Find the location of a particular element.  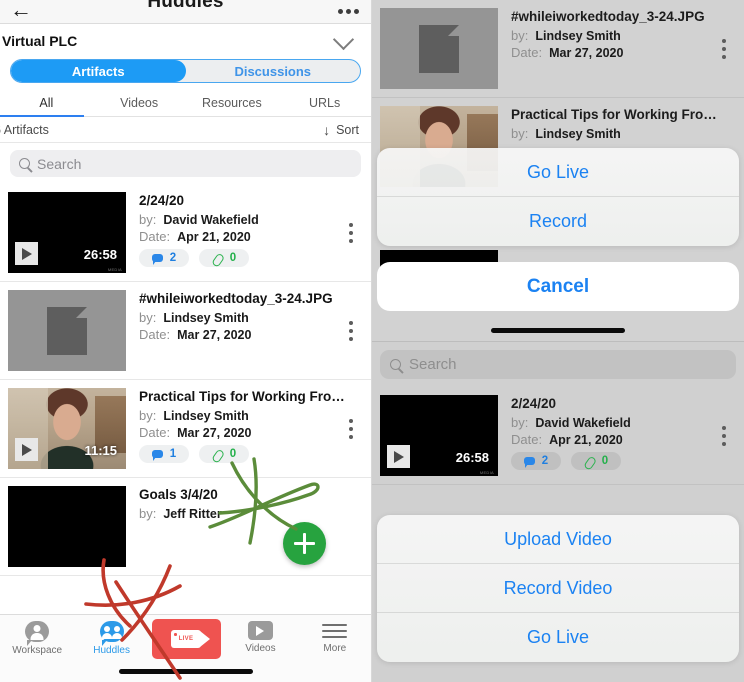

video-duration: 11:15 is located at coordinates (100, 450).